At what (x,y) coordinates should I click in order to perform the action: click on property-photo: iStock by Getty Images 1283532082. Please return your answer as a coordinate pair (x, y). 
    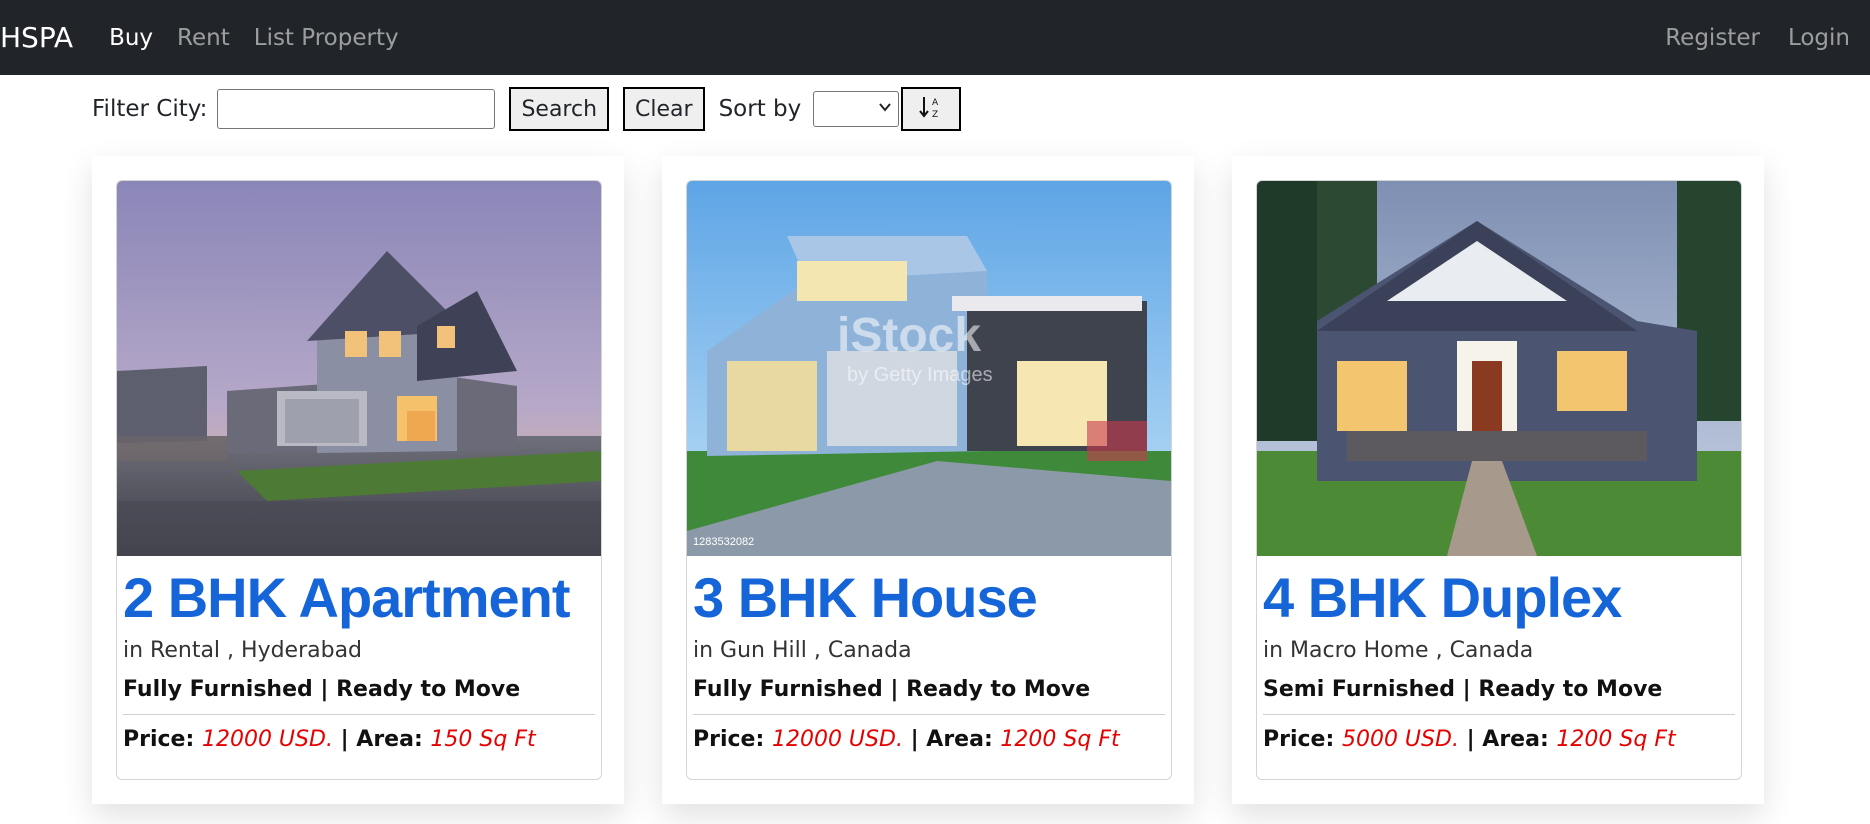
    Looking at the image, I should click on (929, 368).